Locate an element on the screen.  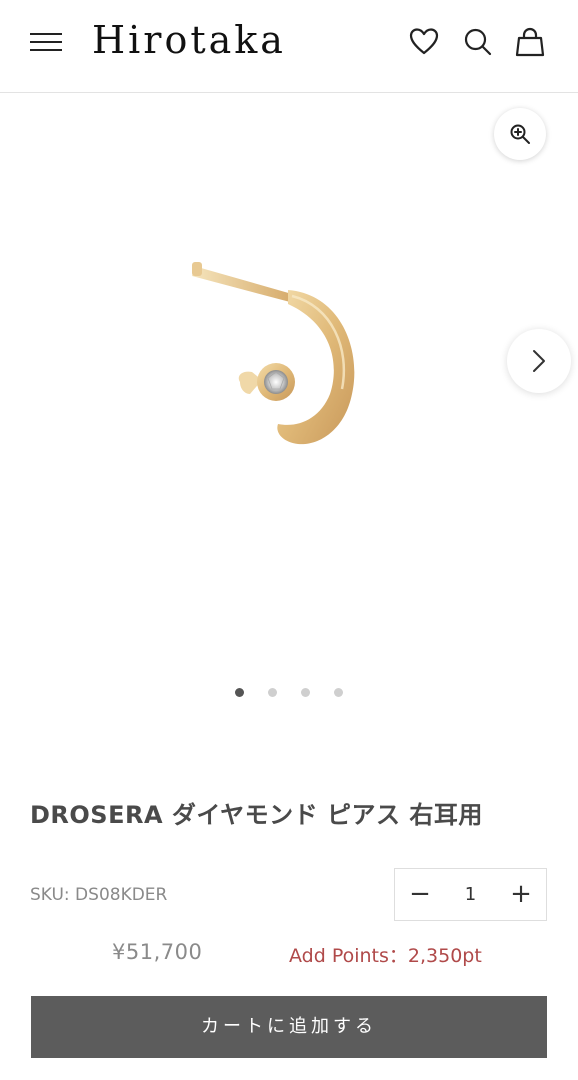
site-logo: Hirotaka is located at coordinates (189, 40).